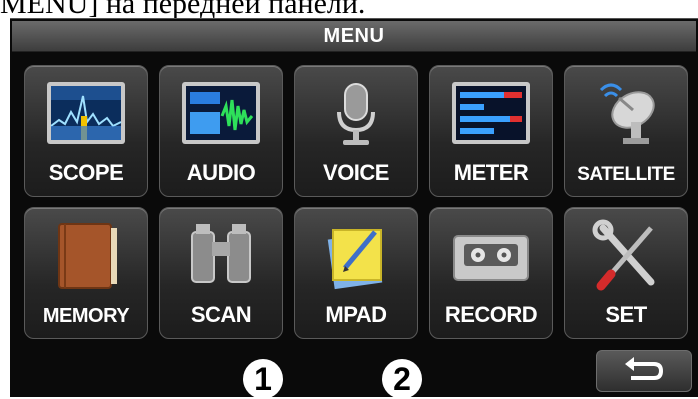  I want to click on meter-button: METER, so click(491, 131).